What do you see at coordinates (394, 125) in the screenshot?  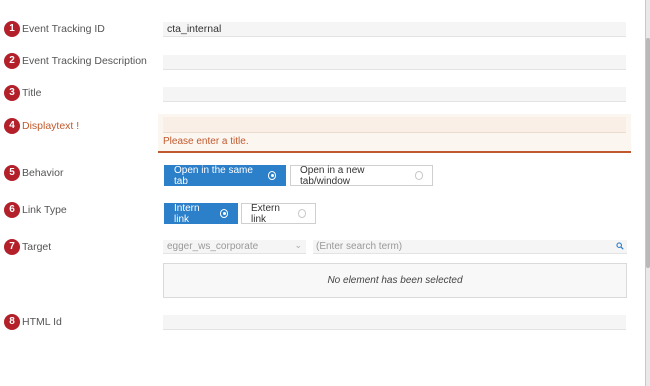 I see `displaytext-input` at bounding box center [394, 125].